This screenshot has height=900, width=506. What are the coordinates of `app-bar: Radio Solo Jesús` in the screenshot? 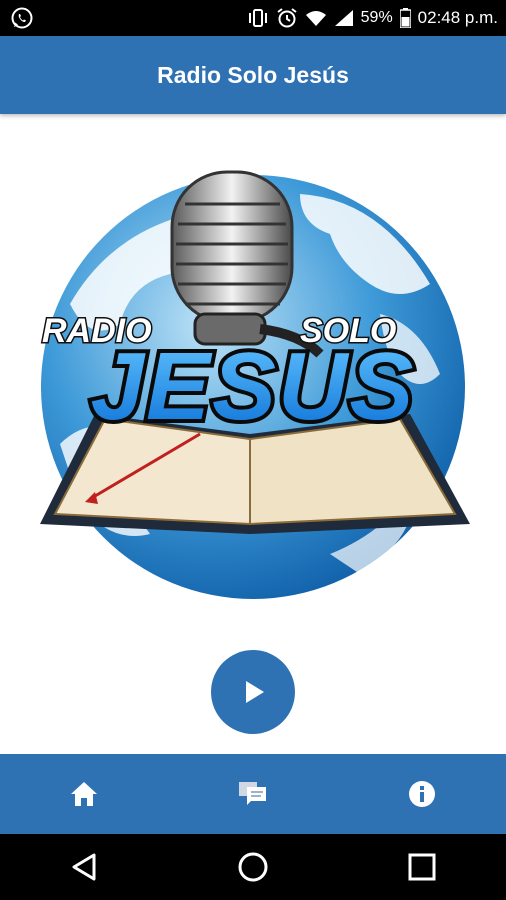 It's located at (253, 75).